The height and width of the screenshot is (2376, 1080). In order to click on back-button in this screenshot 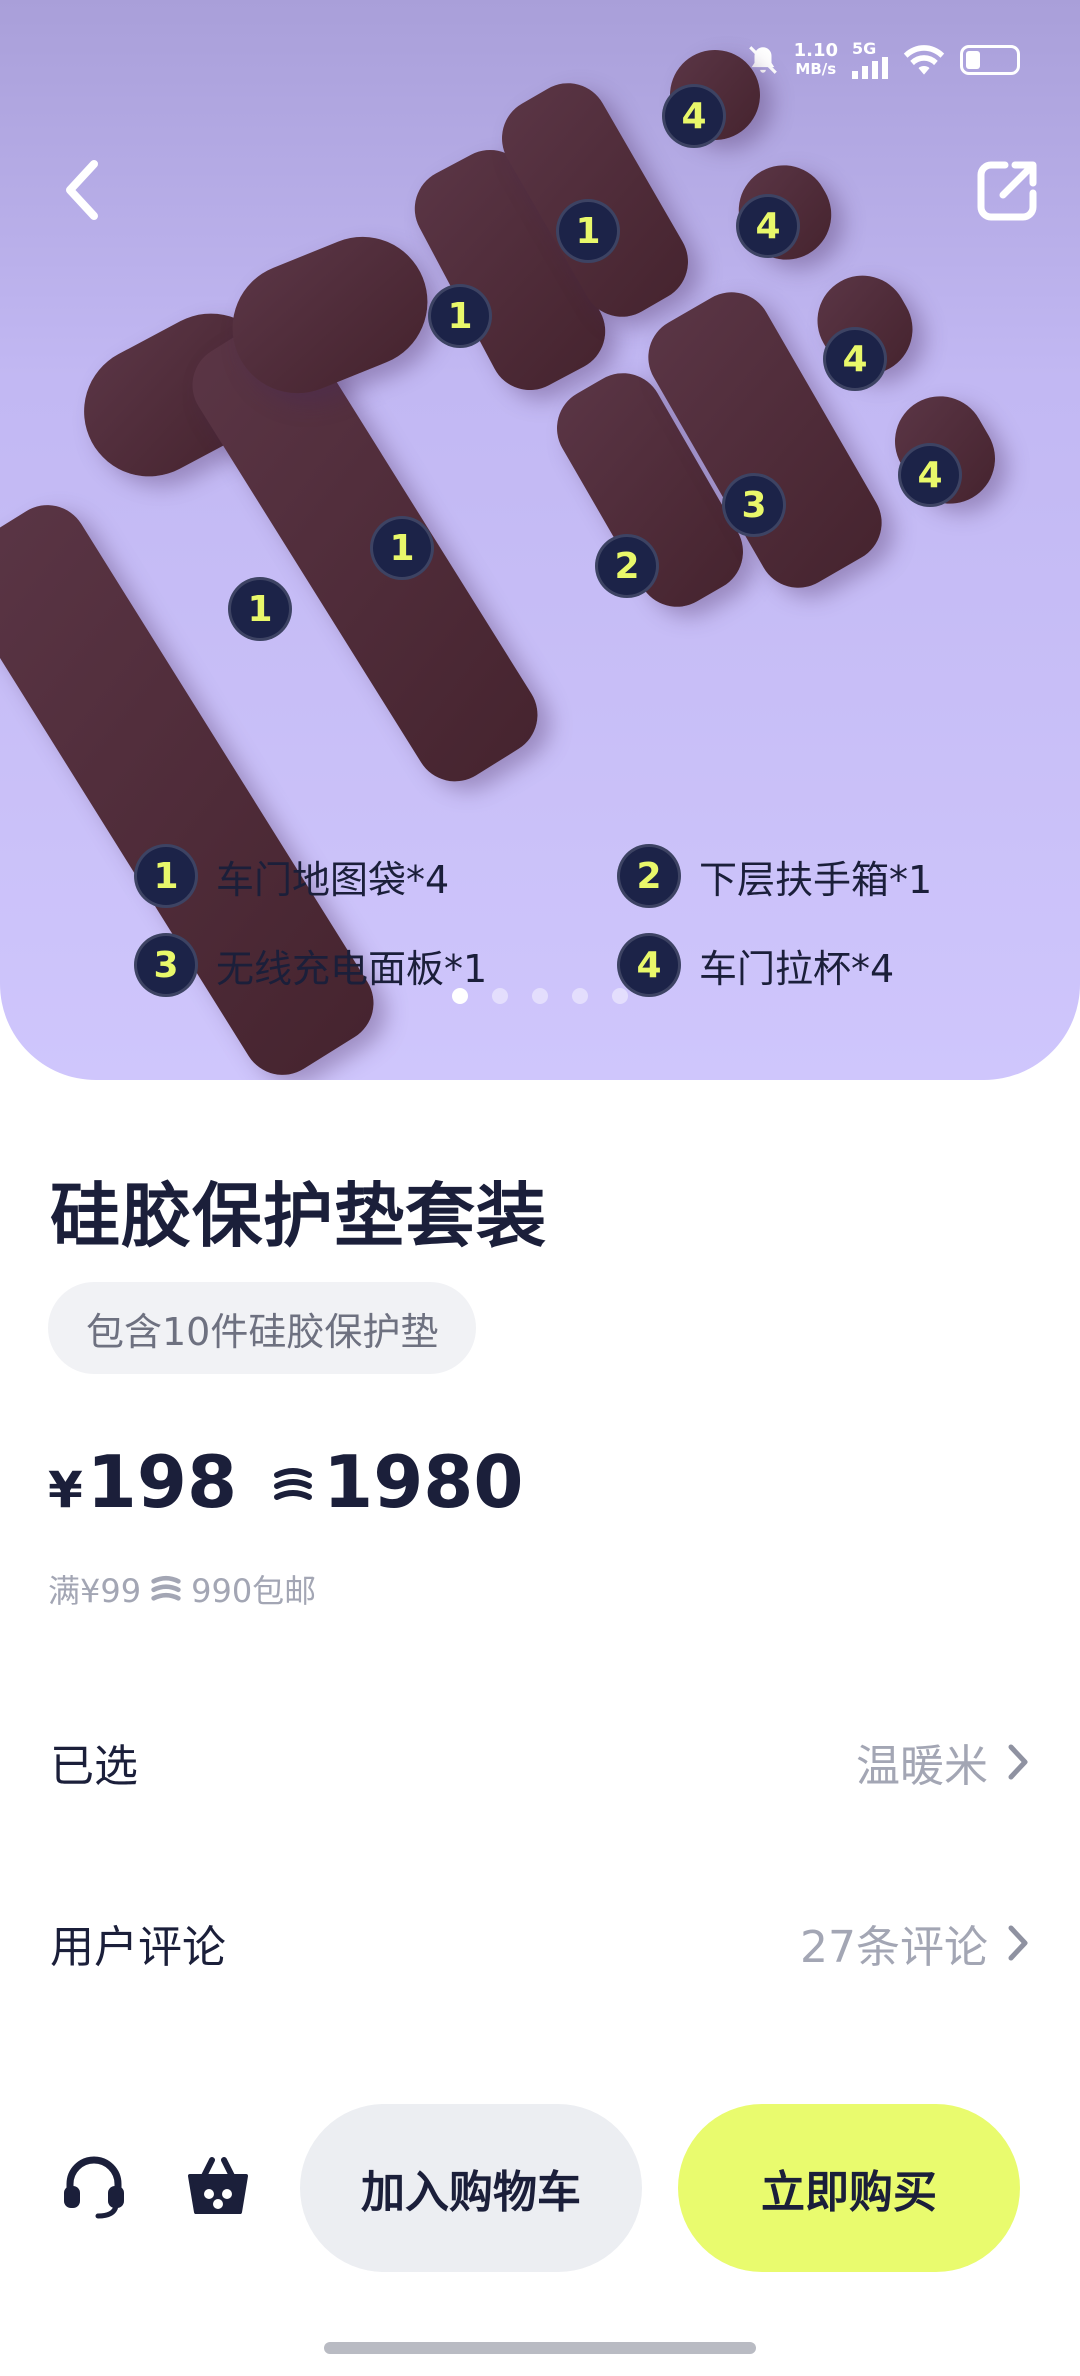, I will do `click(82, 190)`.